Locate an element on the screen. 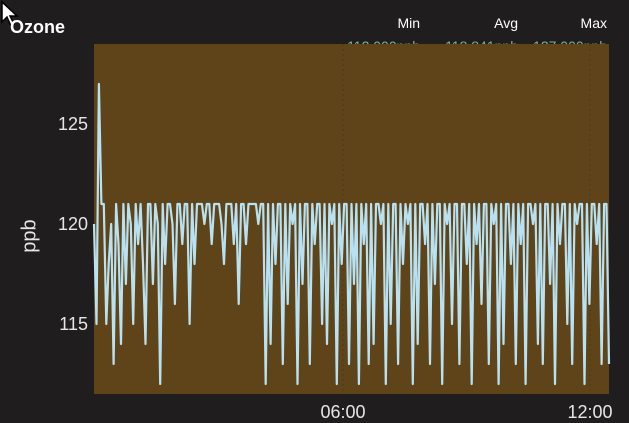  x-tick-label: 06:00 is located at coordinates (342, 412).